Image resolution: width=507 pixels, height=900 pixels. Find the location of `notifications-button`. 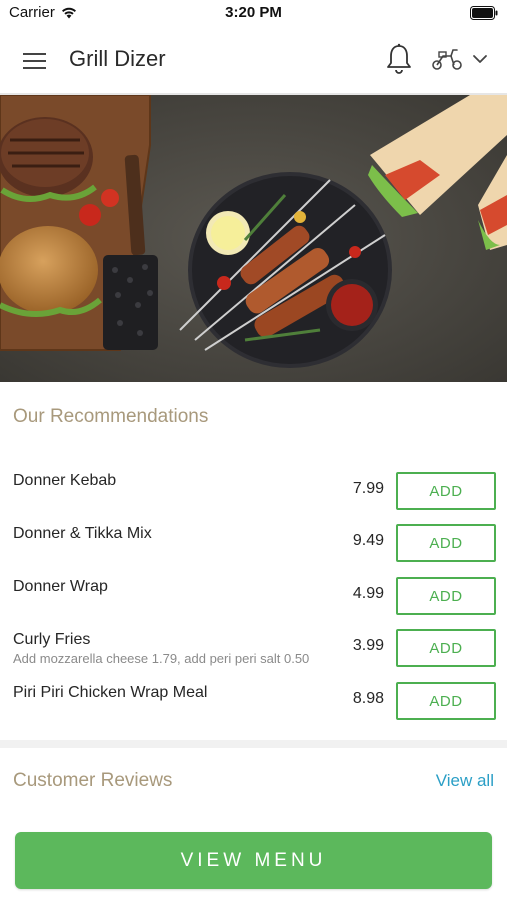

notifications-button is located at coordinates (399, 59).